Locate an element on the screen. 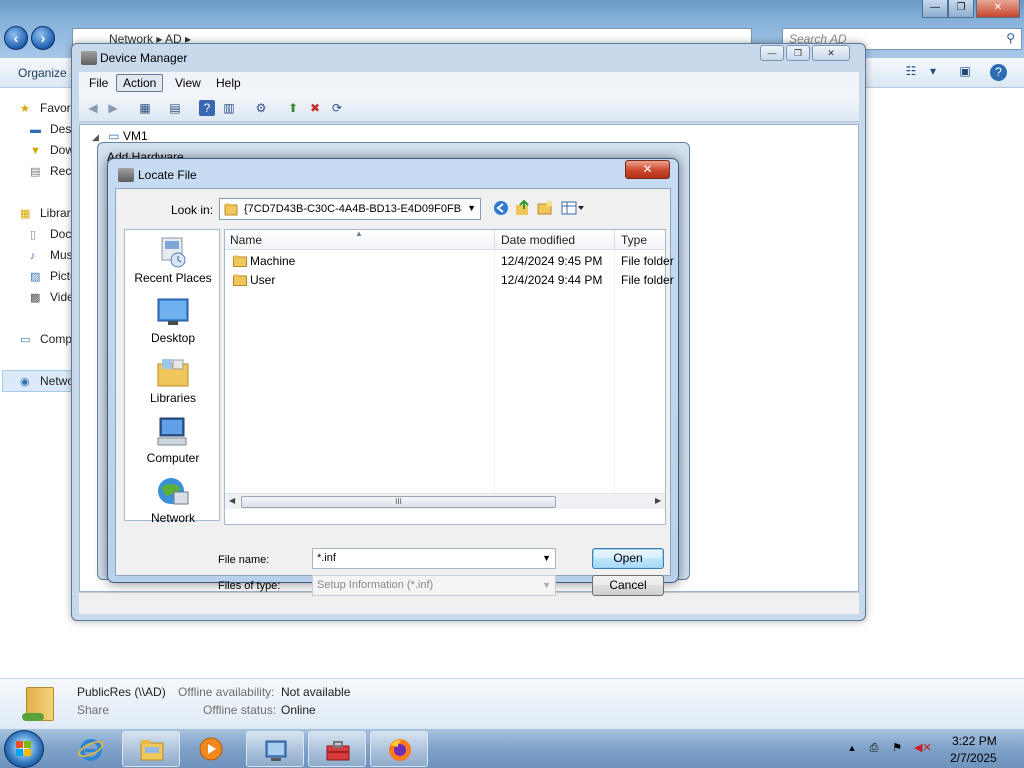  network-icon: ◉ is located at coordinates (25, 382).